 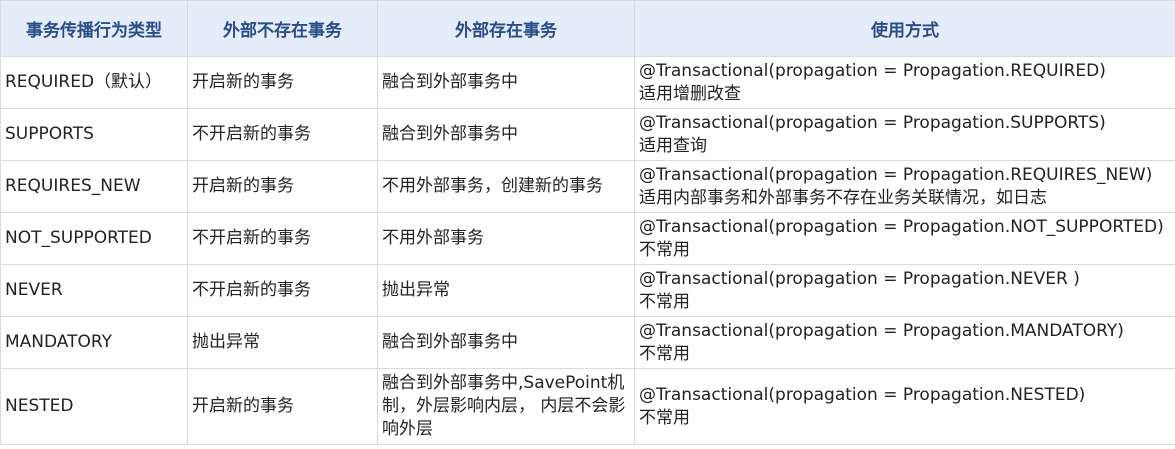 I want to click on table-header: 事务传播行为类型 外部不存在事务 外部存在事务 使用方式, so click(x=587, y=28).